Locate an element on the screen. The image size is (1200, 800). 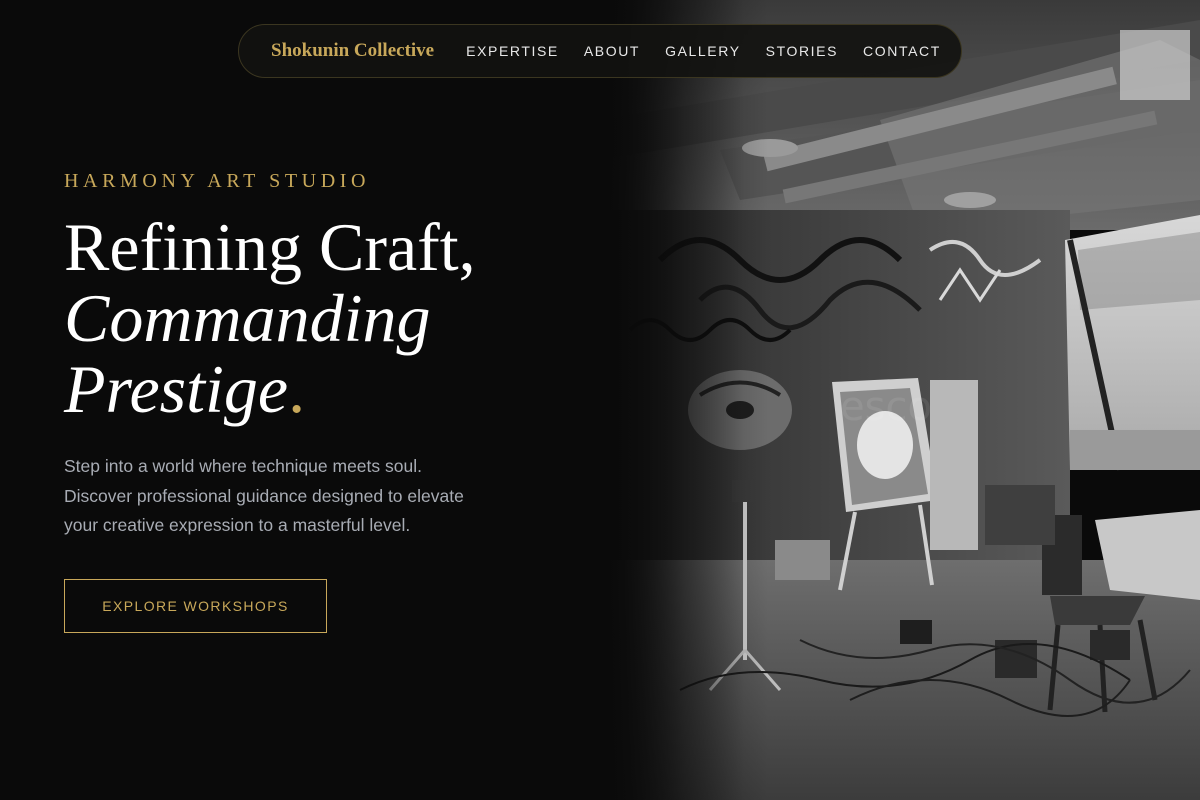
nav-link-gallery: GALLERY is located at coordinates (703, 51).